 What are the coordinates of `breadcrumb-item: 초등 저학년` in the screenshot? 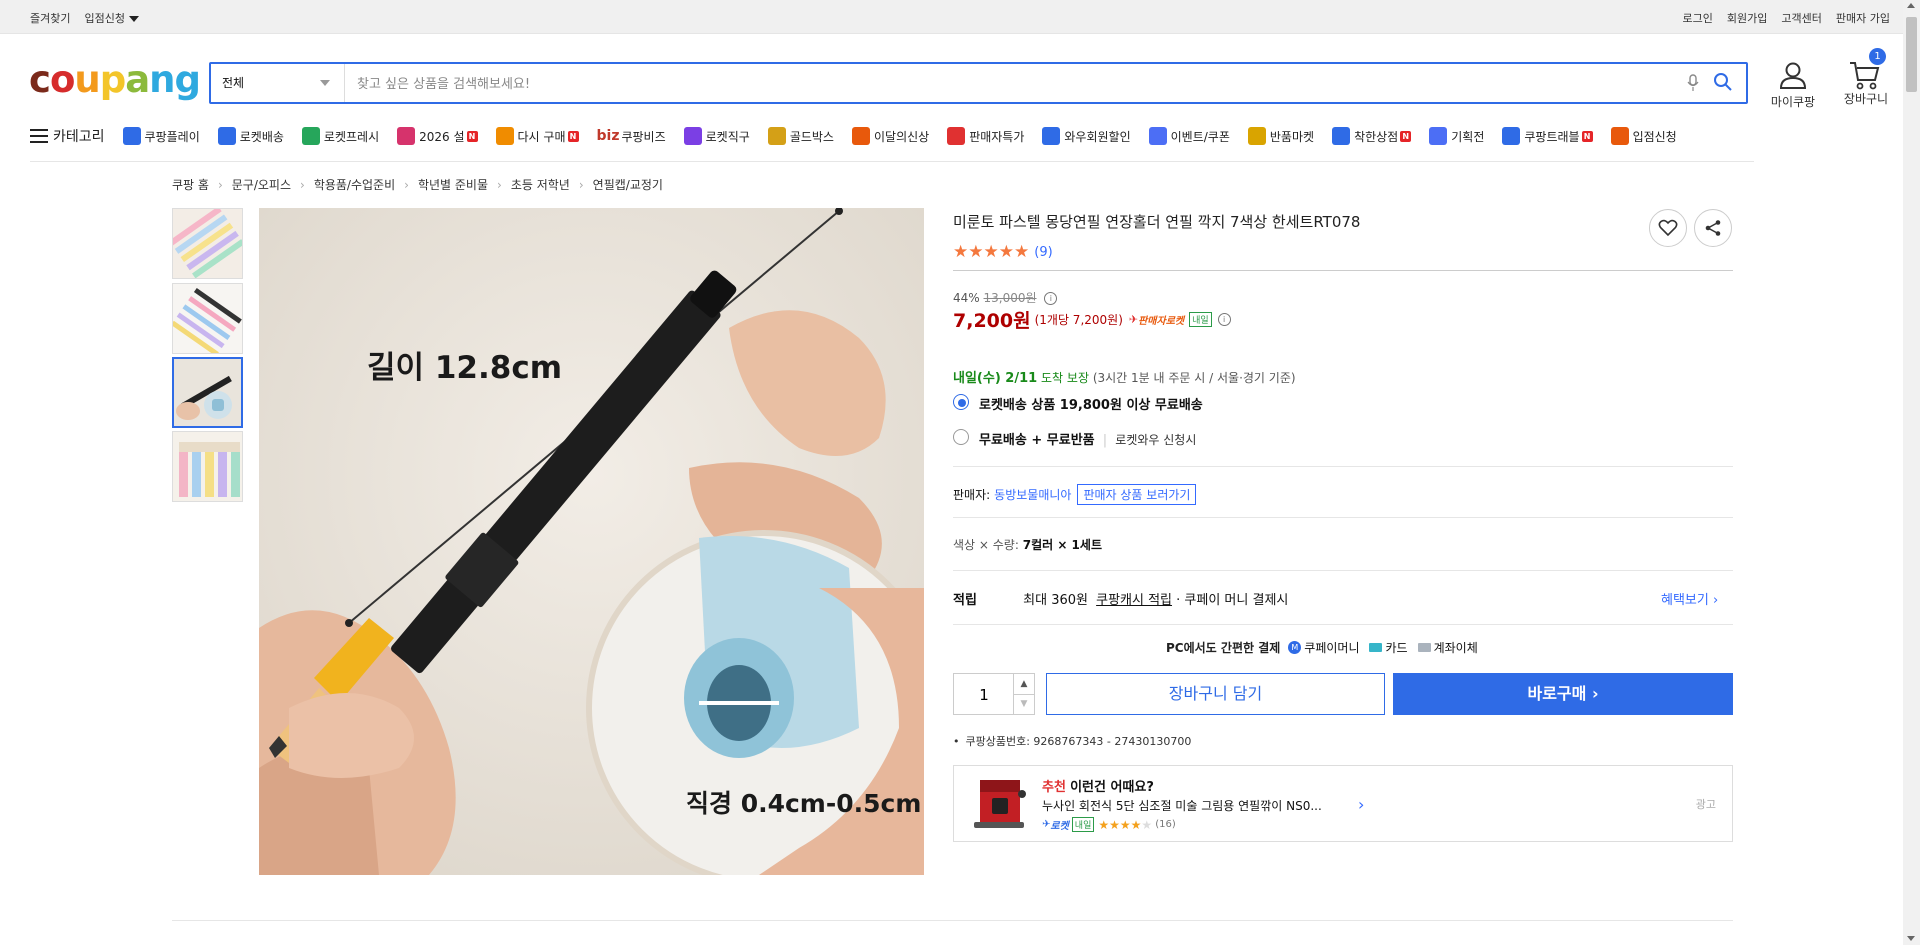 It's located at (540, 184).